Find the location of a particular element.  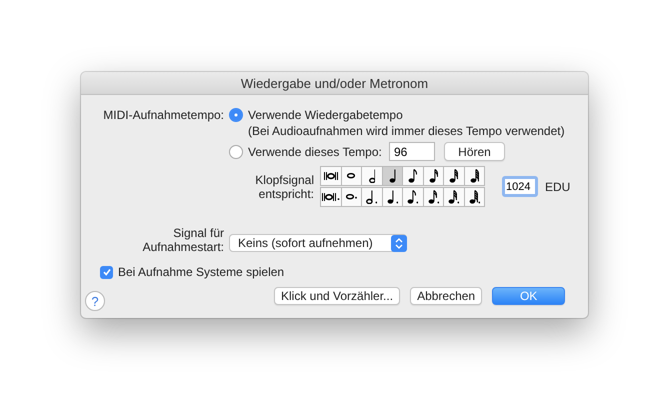

option-label: Verwende dieses Tempo: is located at coordinates (315, 151).